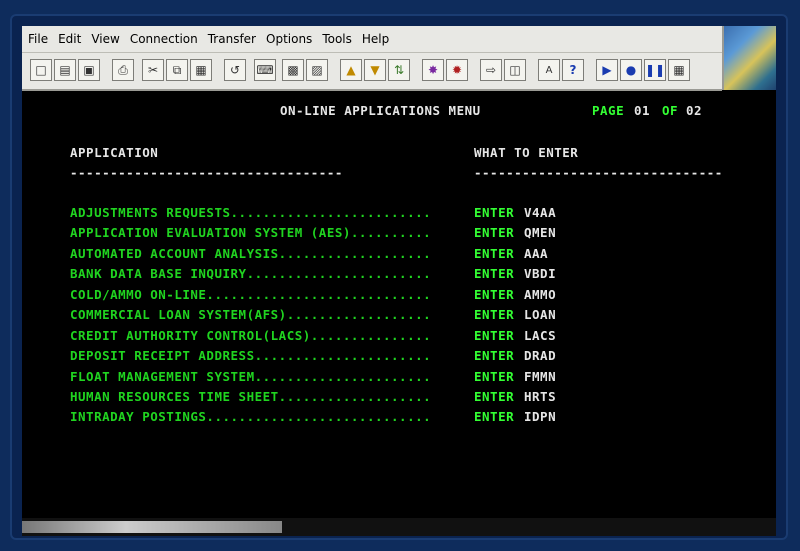 The height and width of the screenshot is (551, 800). What do you see at coordinates (68, 39) in the screenshot?
I see `menu-edit: Edit` at bounding box center [68, 39].